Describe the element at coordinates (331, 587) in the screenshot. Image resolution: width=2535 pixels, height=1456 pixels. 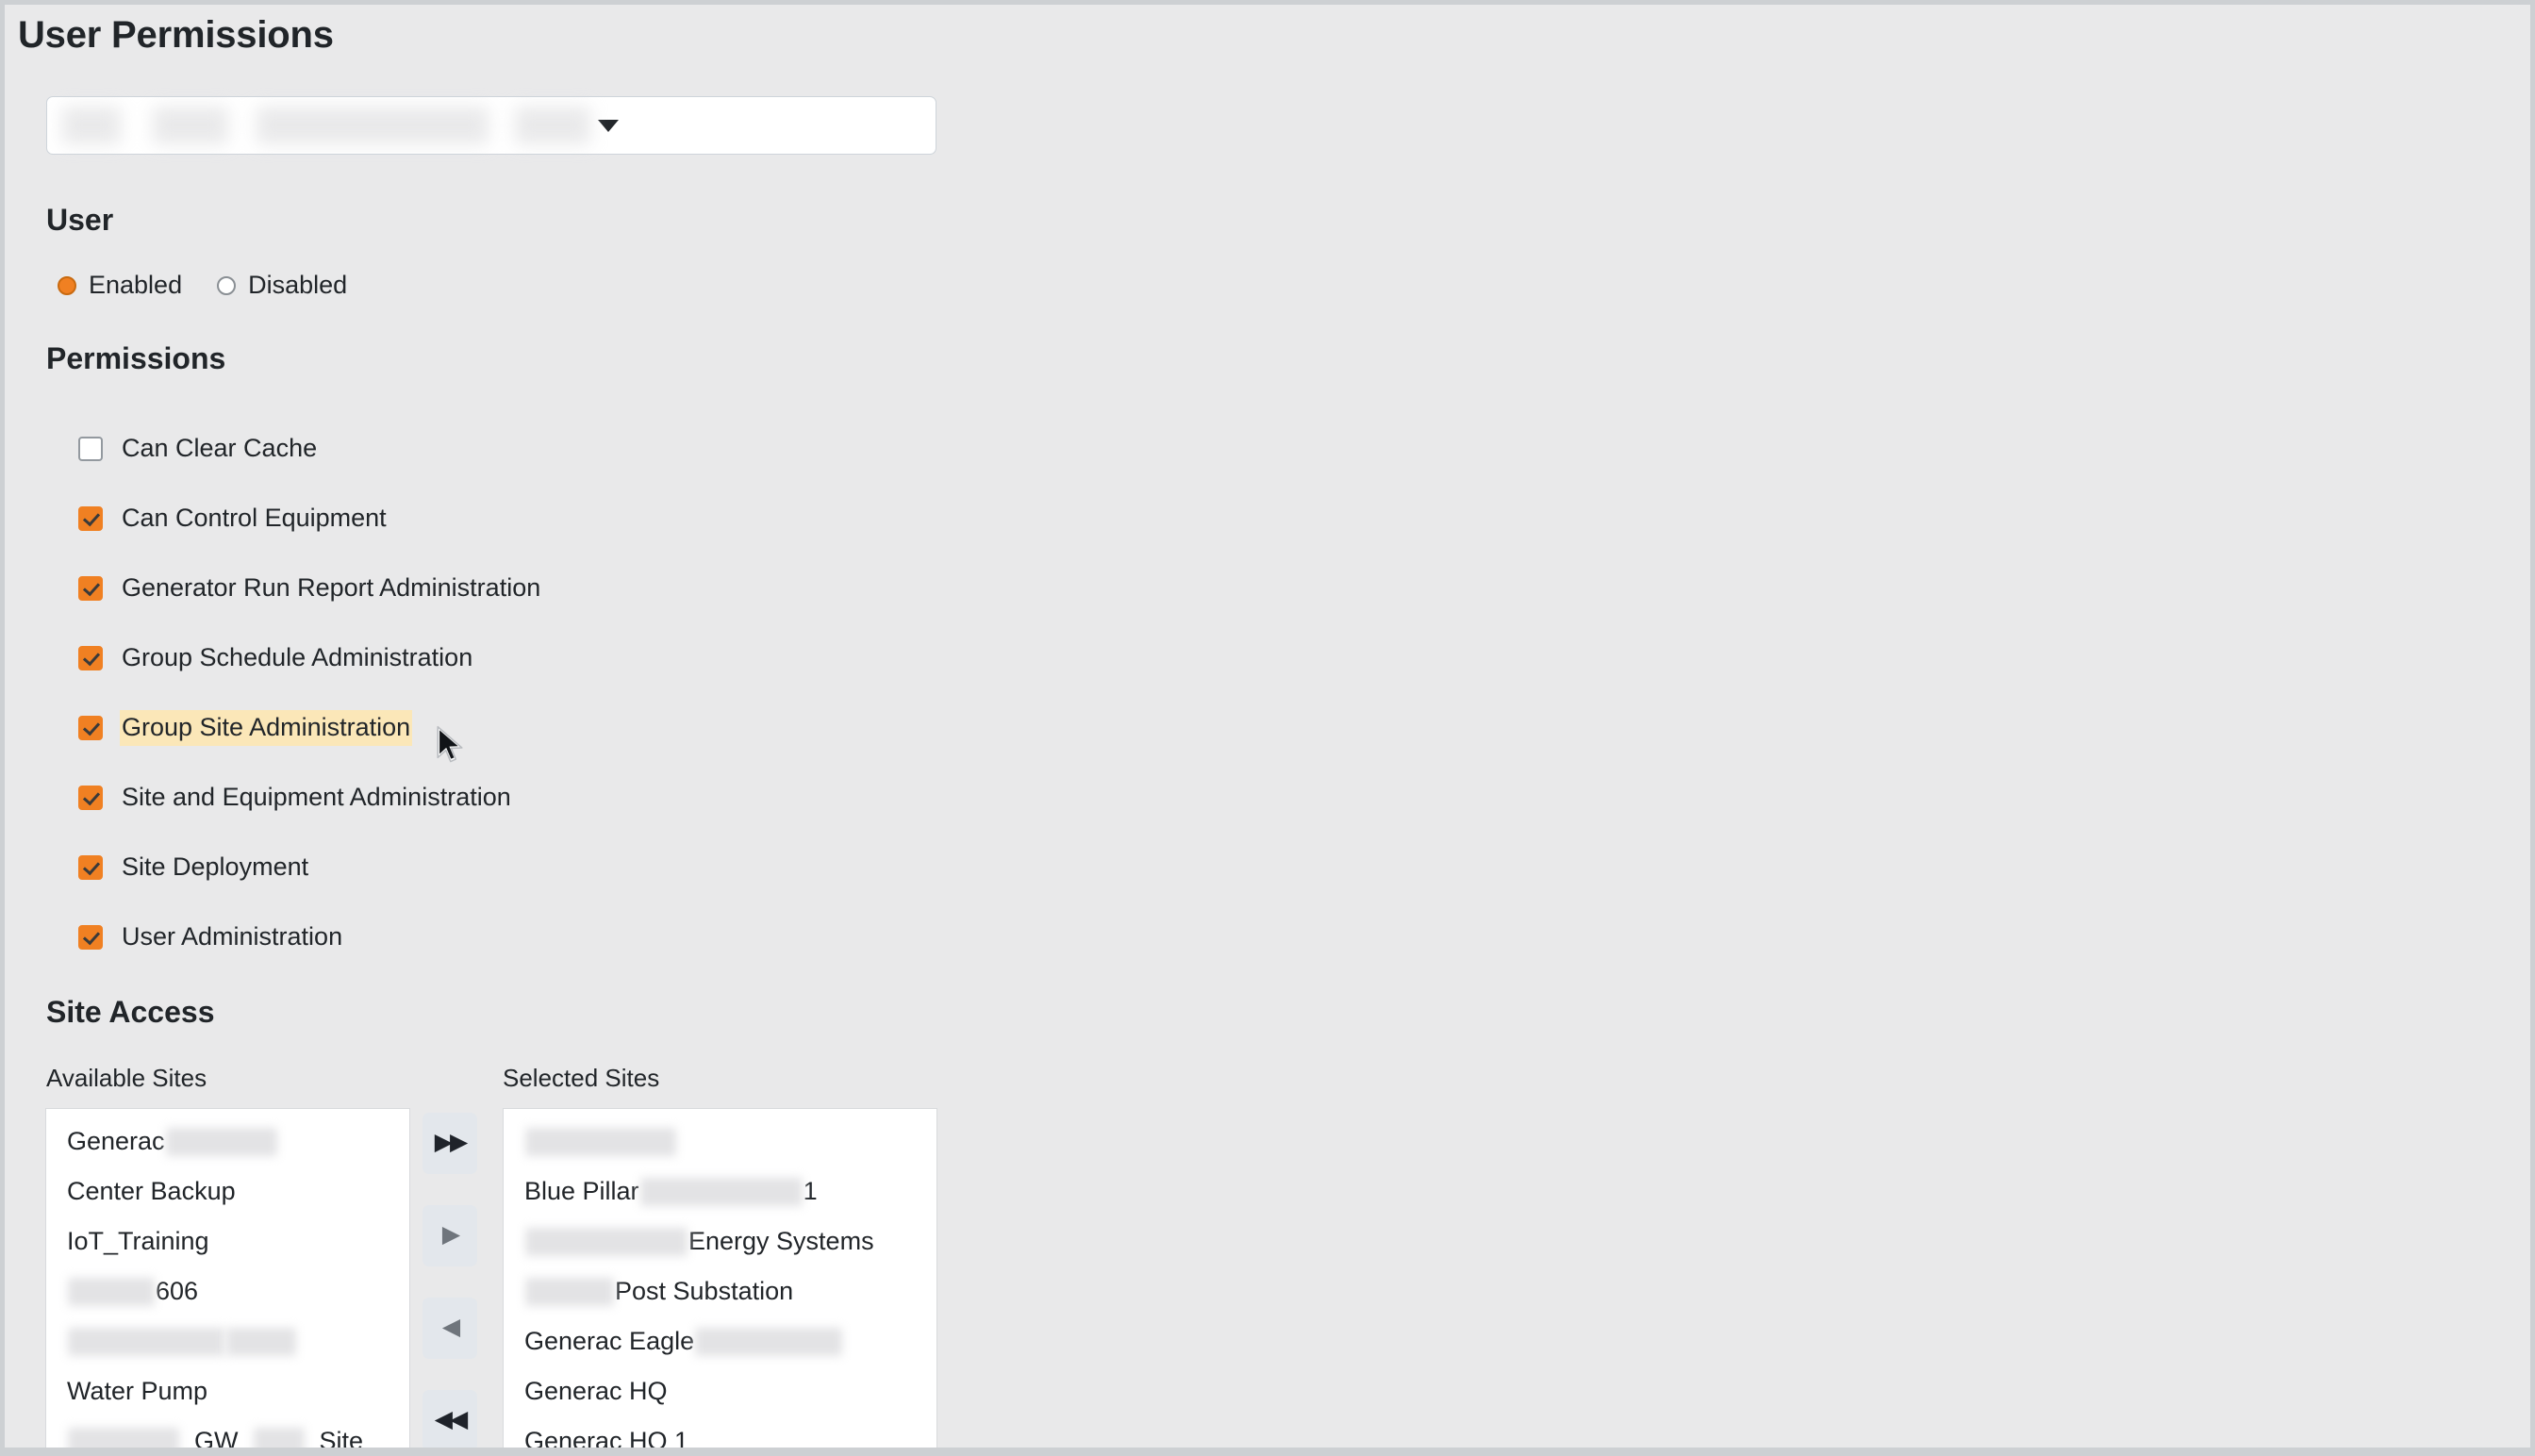
I see `permission-label: Generator Run Report Administration` at that location.